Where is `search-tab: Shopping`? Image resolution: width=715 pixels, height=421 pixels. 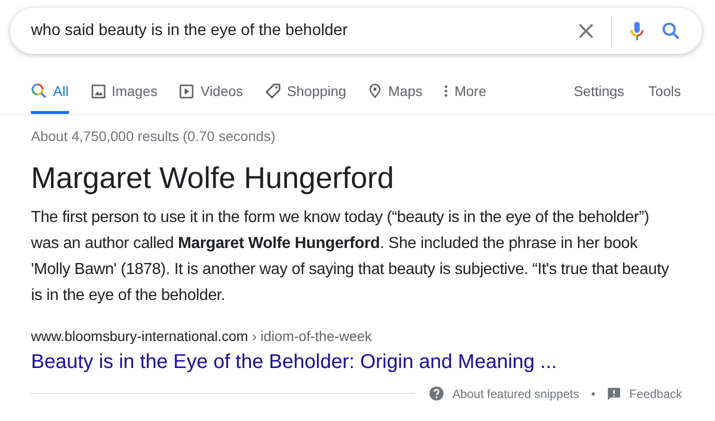 search-tab: Shopping is located at coordinates (305, 94).